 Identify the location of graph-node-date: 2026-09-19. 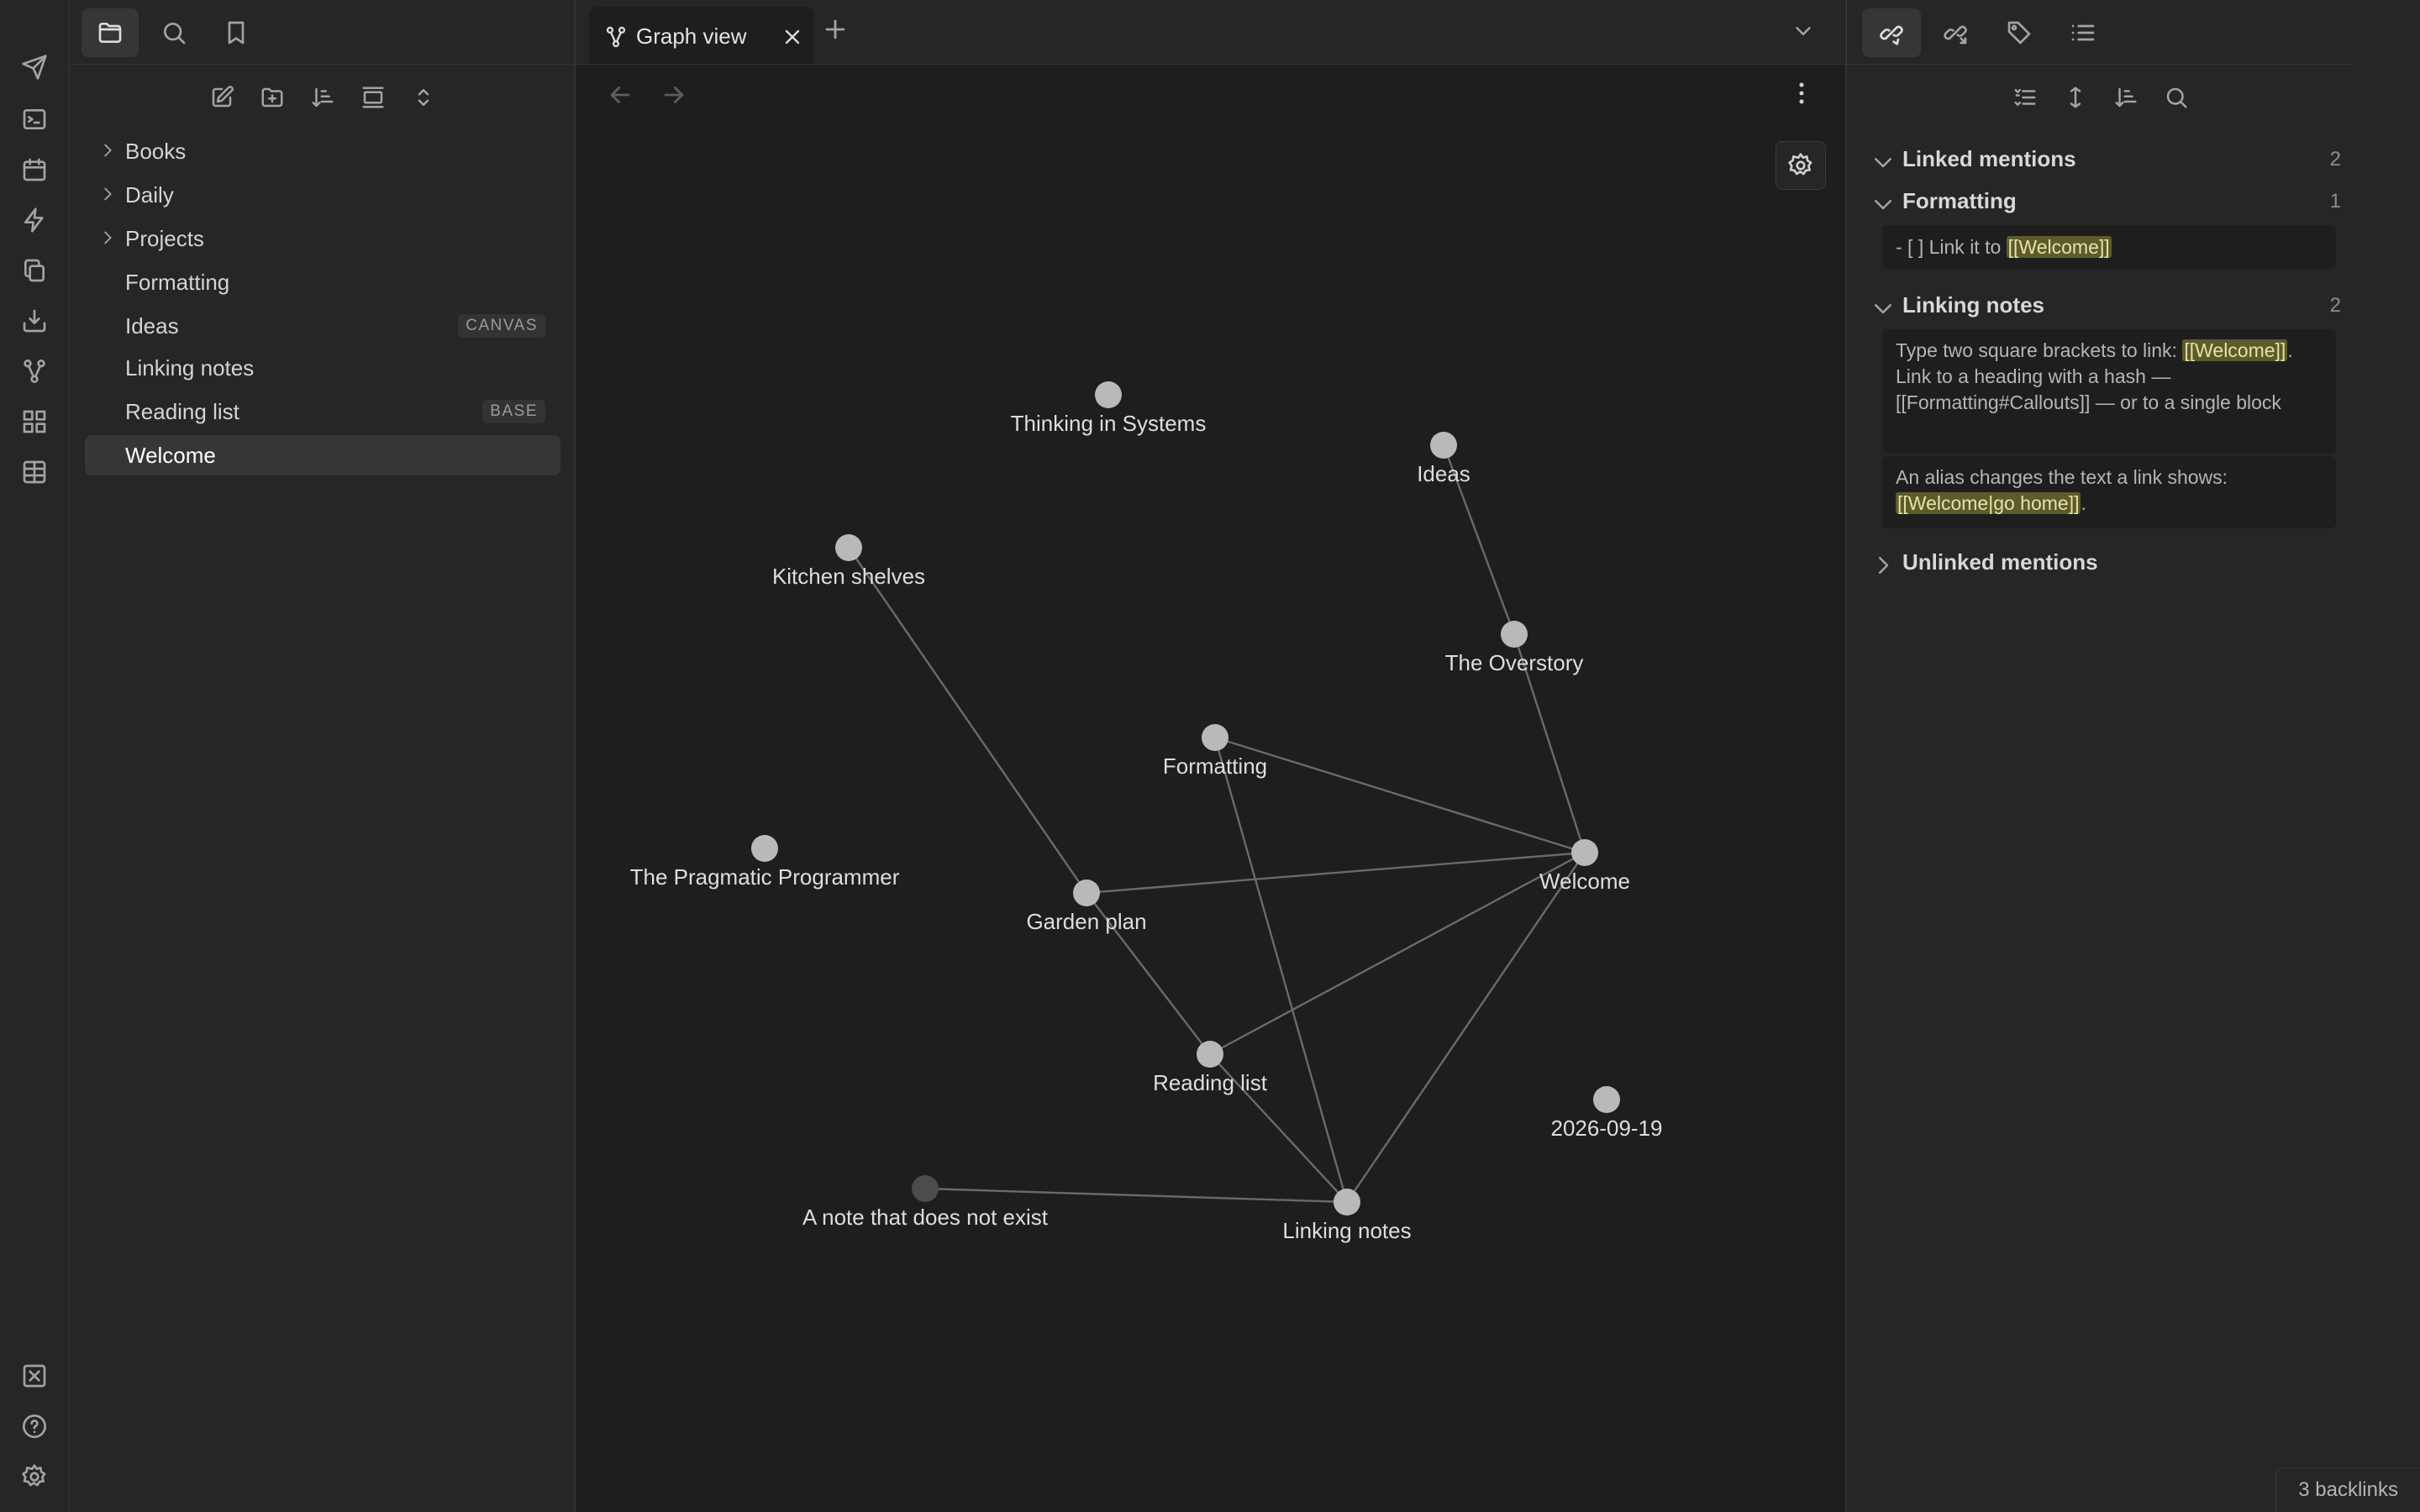
(1607, 1113).